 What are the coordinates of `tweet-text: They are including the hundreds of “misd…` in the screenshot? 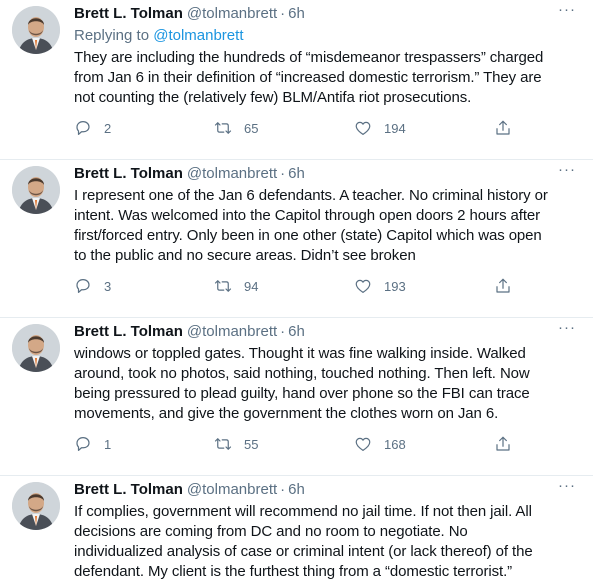 It's located at (326, 78).